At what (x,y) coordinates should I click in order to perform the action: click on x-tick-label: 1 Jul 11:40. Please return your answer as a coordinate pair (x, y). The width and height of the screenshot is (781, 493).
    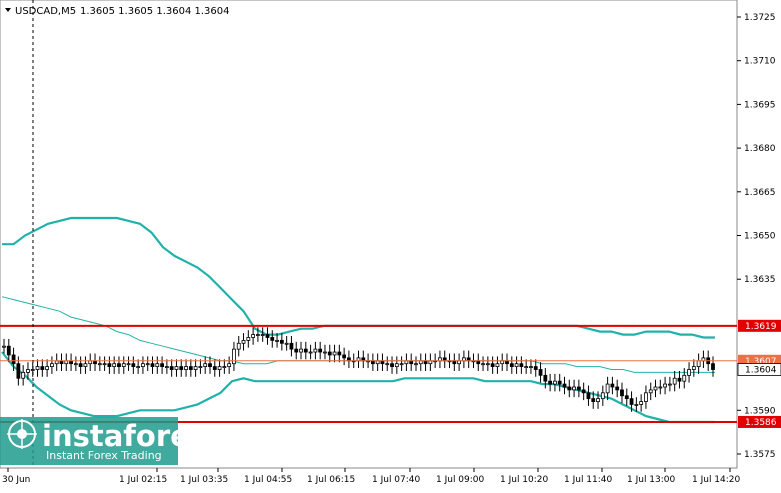
    Looking at the image, I should click on (588, 480).